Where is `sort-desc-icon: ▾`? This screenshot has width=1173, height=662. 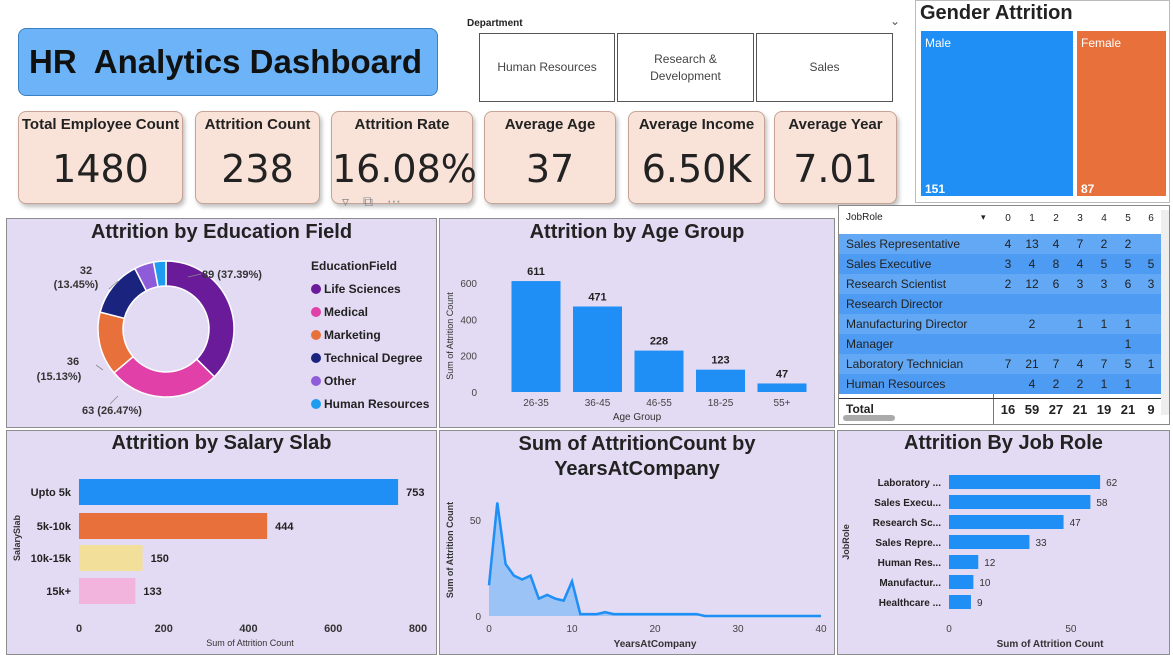
sort-desc-icon: ▾ is located at coordinates (983, 217).